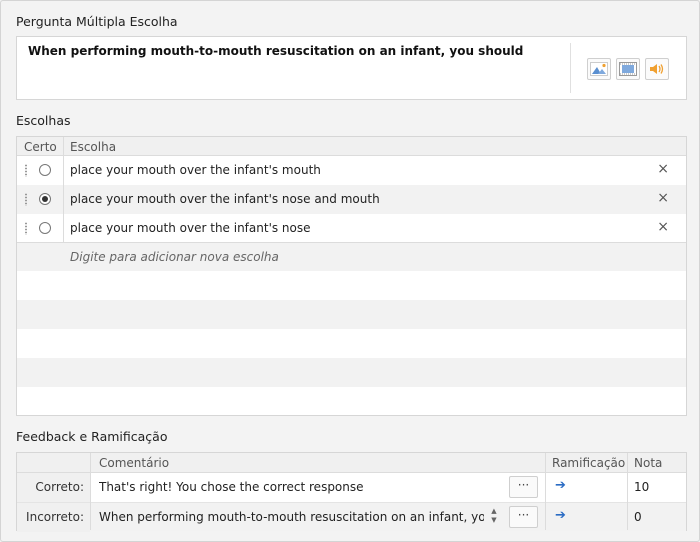 The width and height of the screenshot is (700, 542). I want to click on feedback-label: Incorreto:, so click(55, 517).